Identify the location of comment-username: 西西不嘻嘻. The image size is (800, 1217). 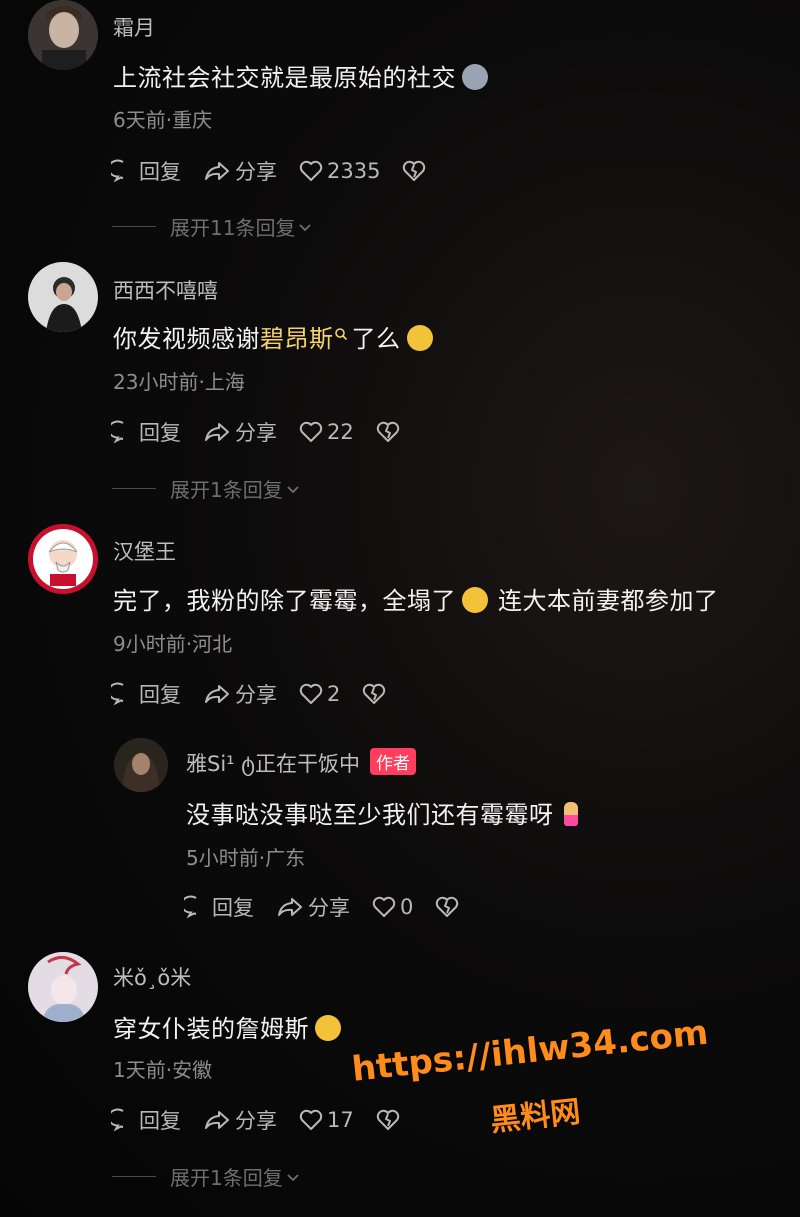
(165, 290).